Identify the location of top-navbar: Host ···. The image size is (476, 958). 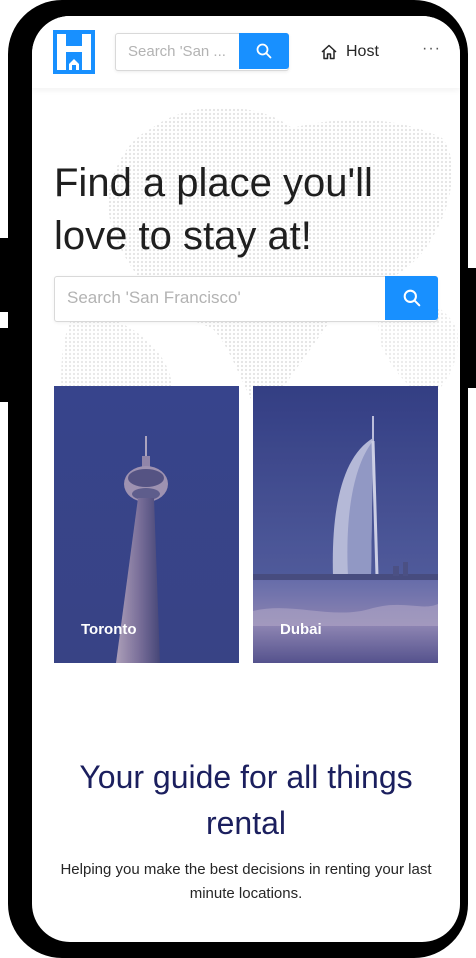
(246, 52).